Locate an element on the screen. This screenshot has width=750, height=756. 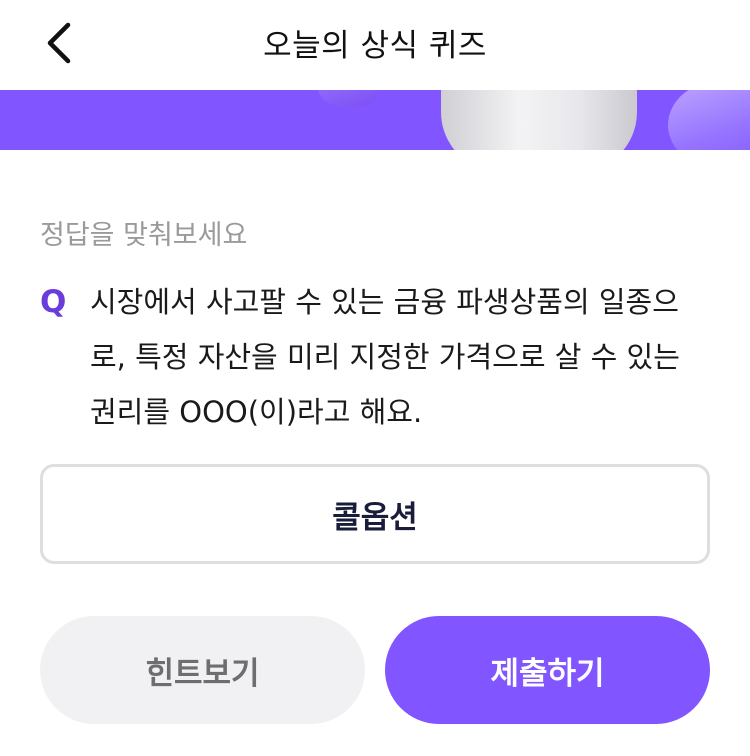
mascot-illustration is located at coordinates (539, 120).